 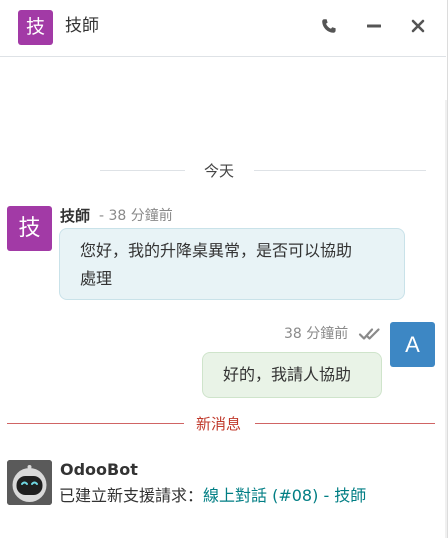 I want to click on new-messages-label: 新消息, so click(x=219, y=424).